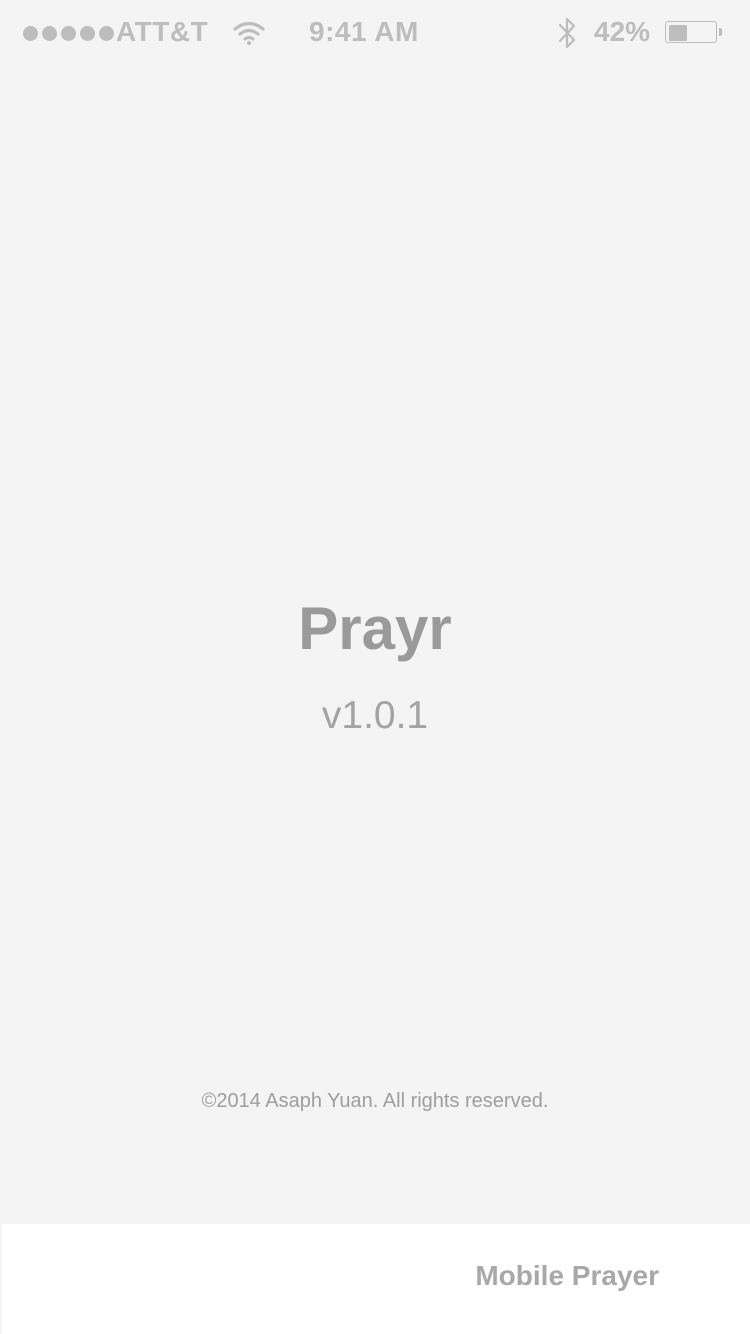  I want to click on status-bar: ATT&T 9:41 AM 42%, so click(375, 34).